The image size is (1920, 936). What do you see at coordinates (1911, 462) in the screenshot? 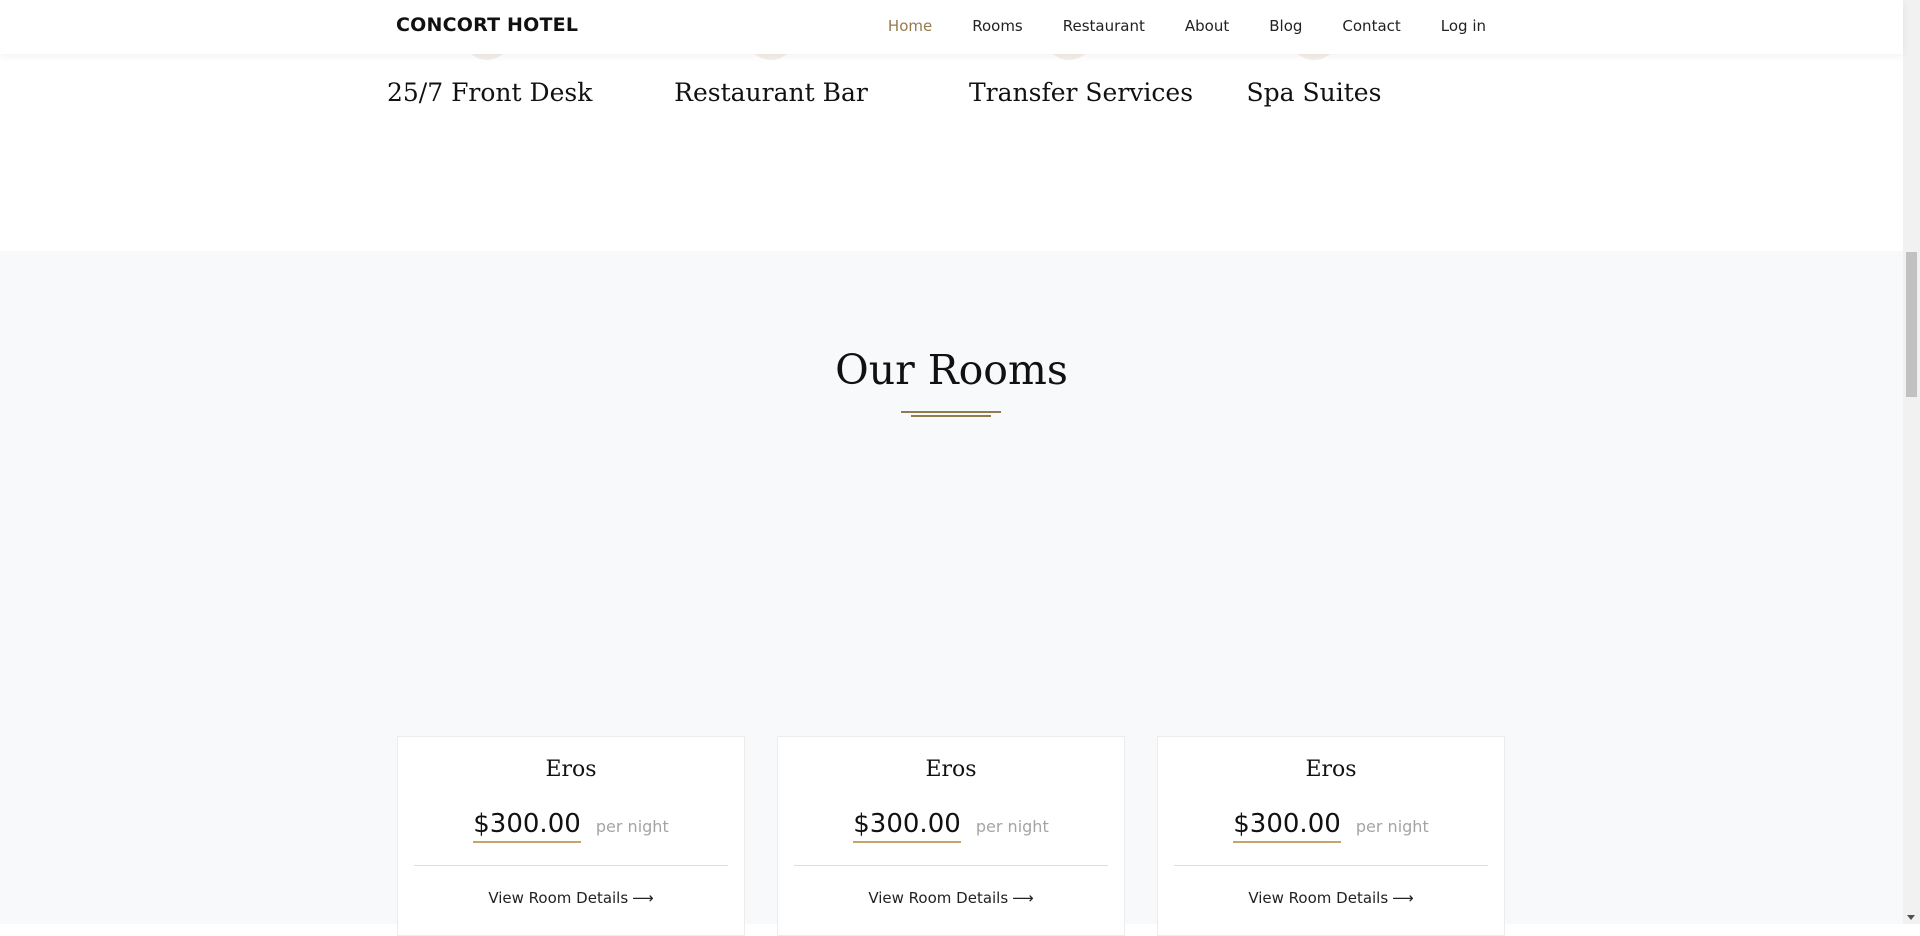
I see `page-scrollbar` at bounding box center [1911, 462].